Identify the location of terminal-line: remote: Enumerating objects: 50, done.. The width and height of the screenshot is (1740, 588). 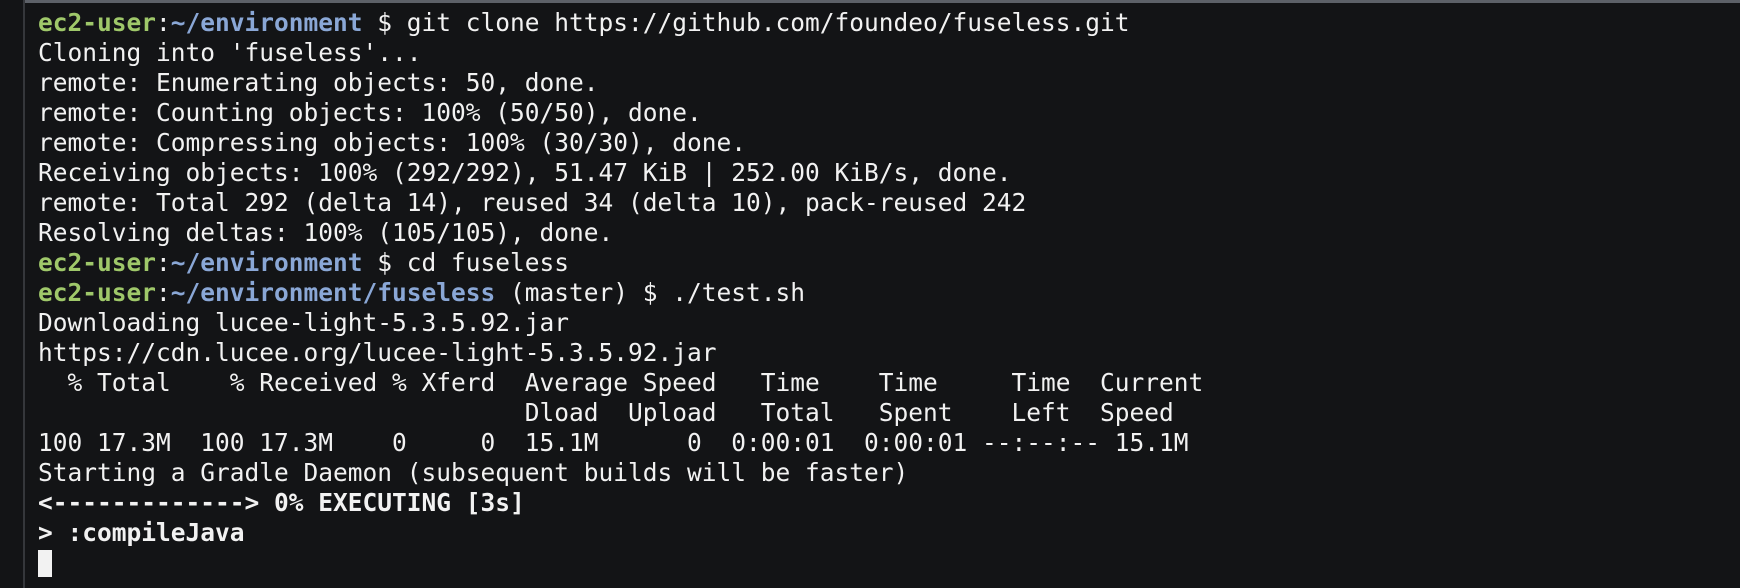
(318, 82).